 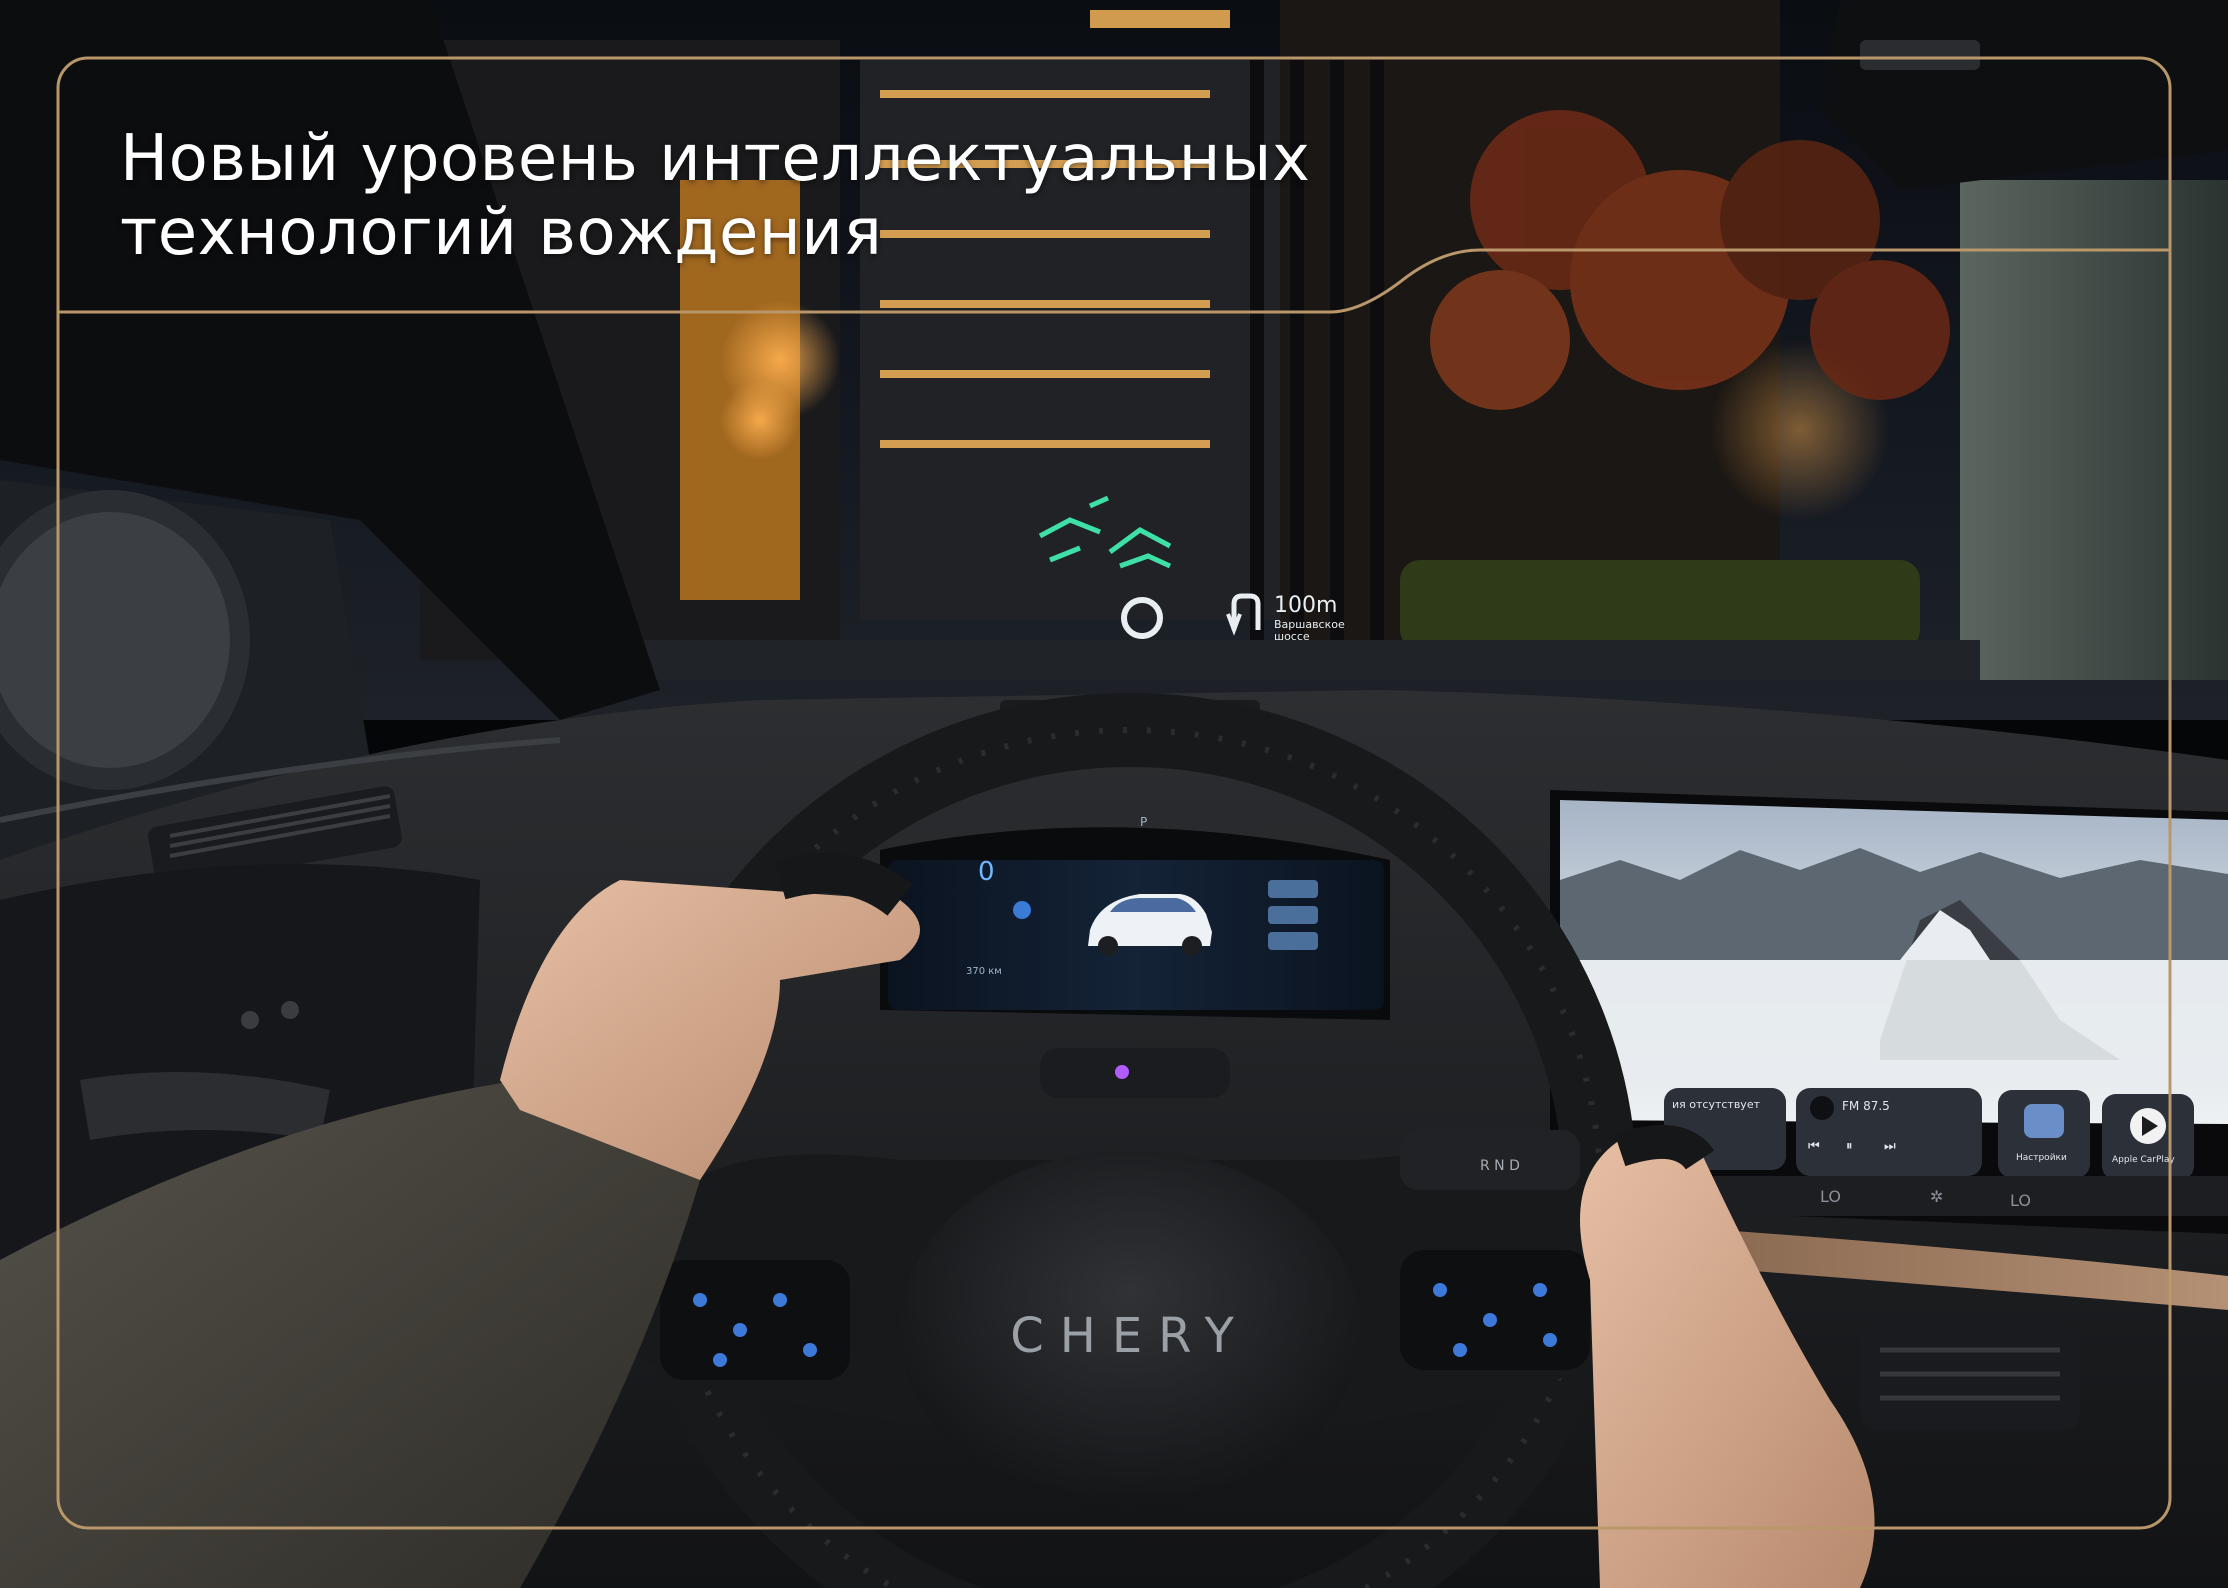 What do you see at coordinates (2041, 1158) in the screenshot?
I see `settings-label: Настройки` at bounding box center [2041, 1158].